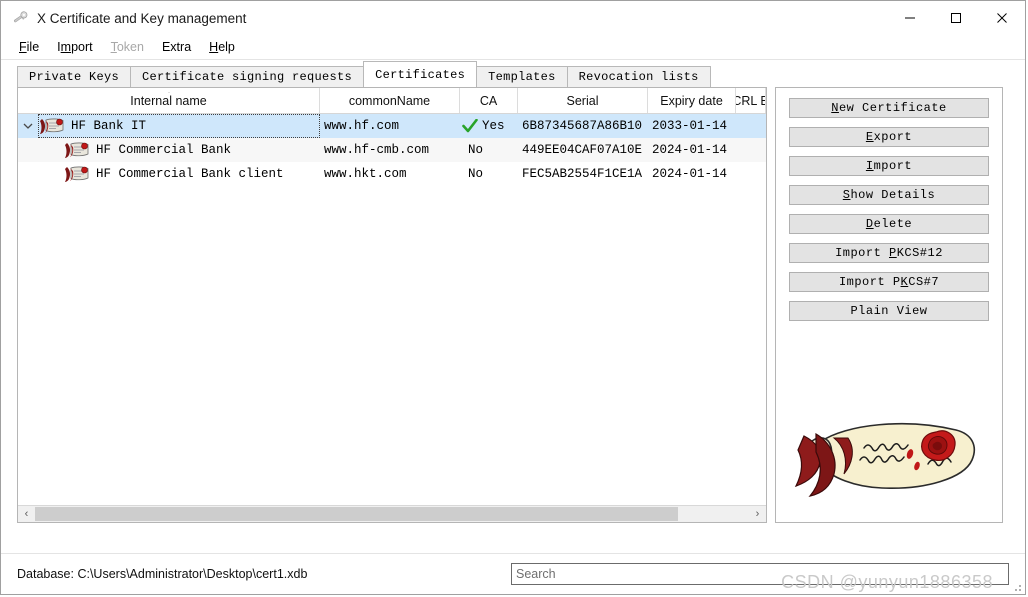  I want to click on column-header-expiry-date: Expiry date, so click(692, 100).